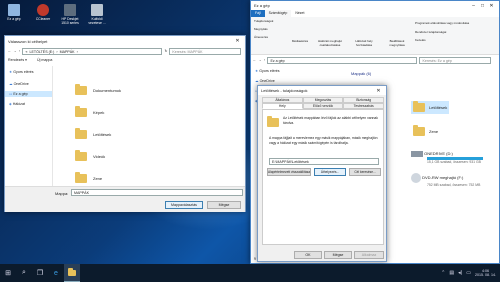  I want to click on network-icon: ▤, so click(451, 273).